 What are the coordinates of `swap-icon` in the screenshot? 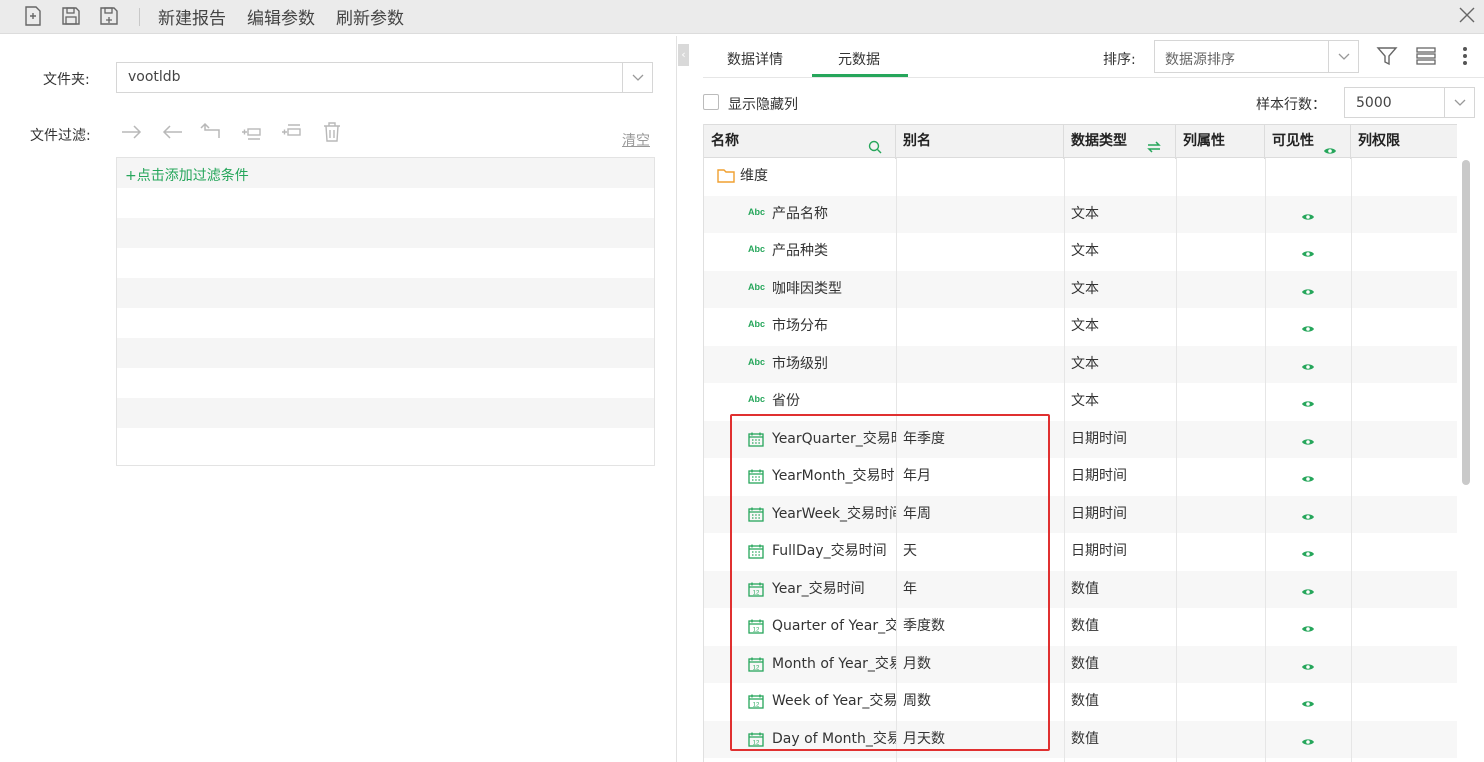 It's located at (1154, 143).